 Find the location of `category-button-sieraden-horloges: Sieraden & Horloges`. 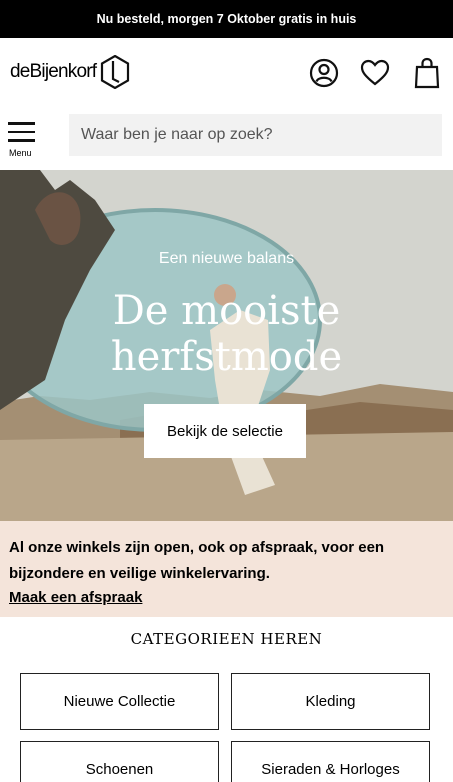

category-button-sieraden-horloges: Sieraden & Horloges is located at coordinates (330, 761).